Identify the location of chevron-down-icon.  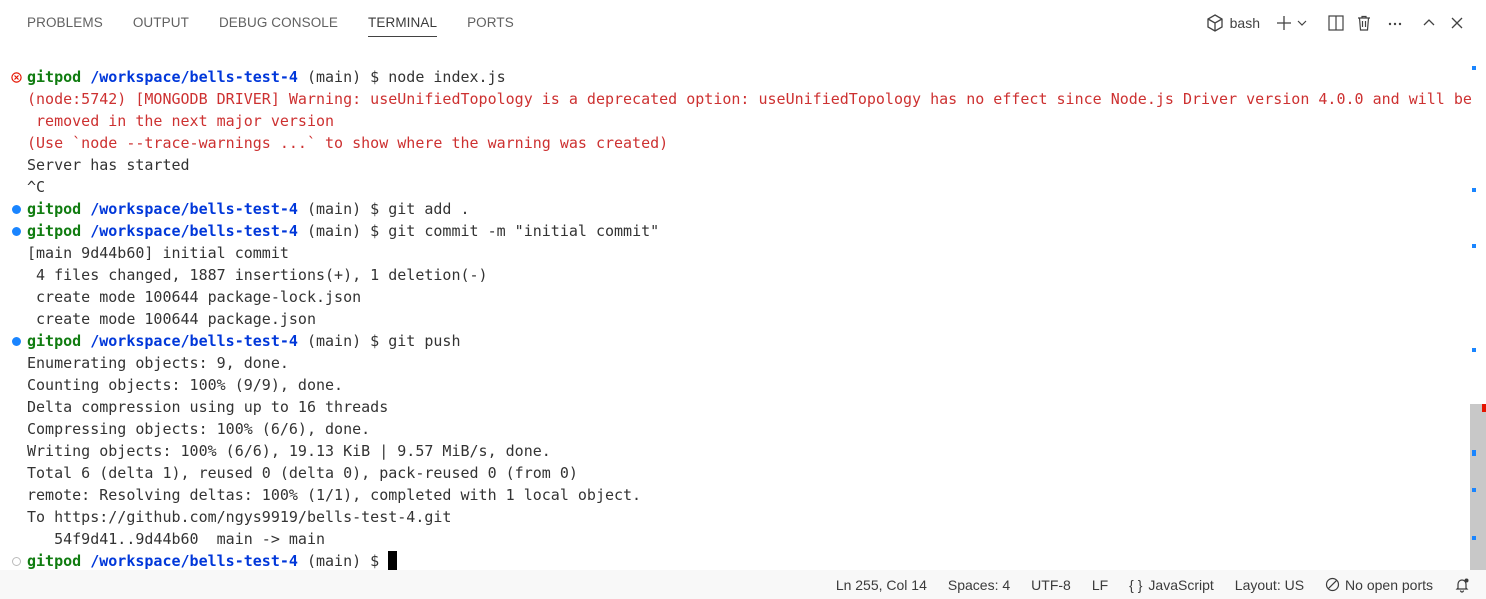
(1302, 23).